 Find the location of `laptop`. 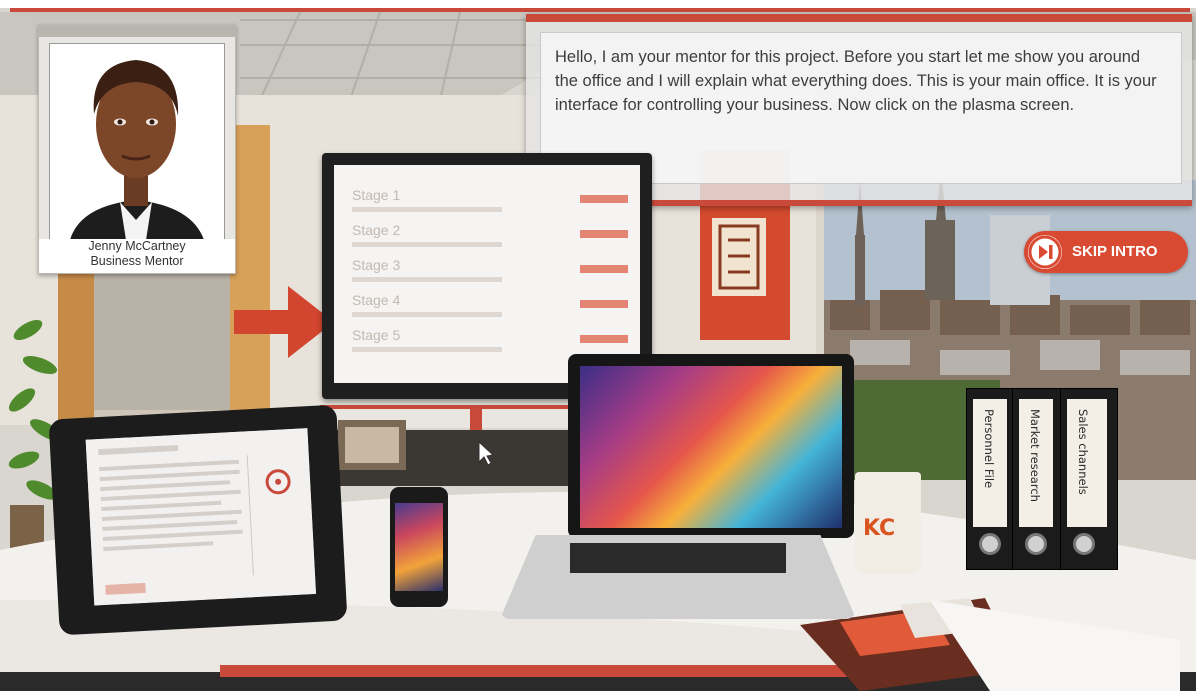

laptop is located at coordinates (711, 446).